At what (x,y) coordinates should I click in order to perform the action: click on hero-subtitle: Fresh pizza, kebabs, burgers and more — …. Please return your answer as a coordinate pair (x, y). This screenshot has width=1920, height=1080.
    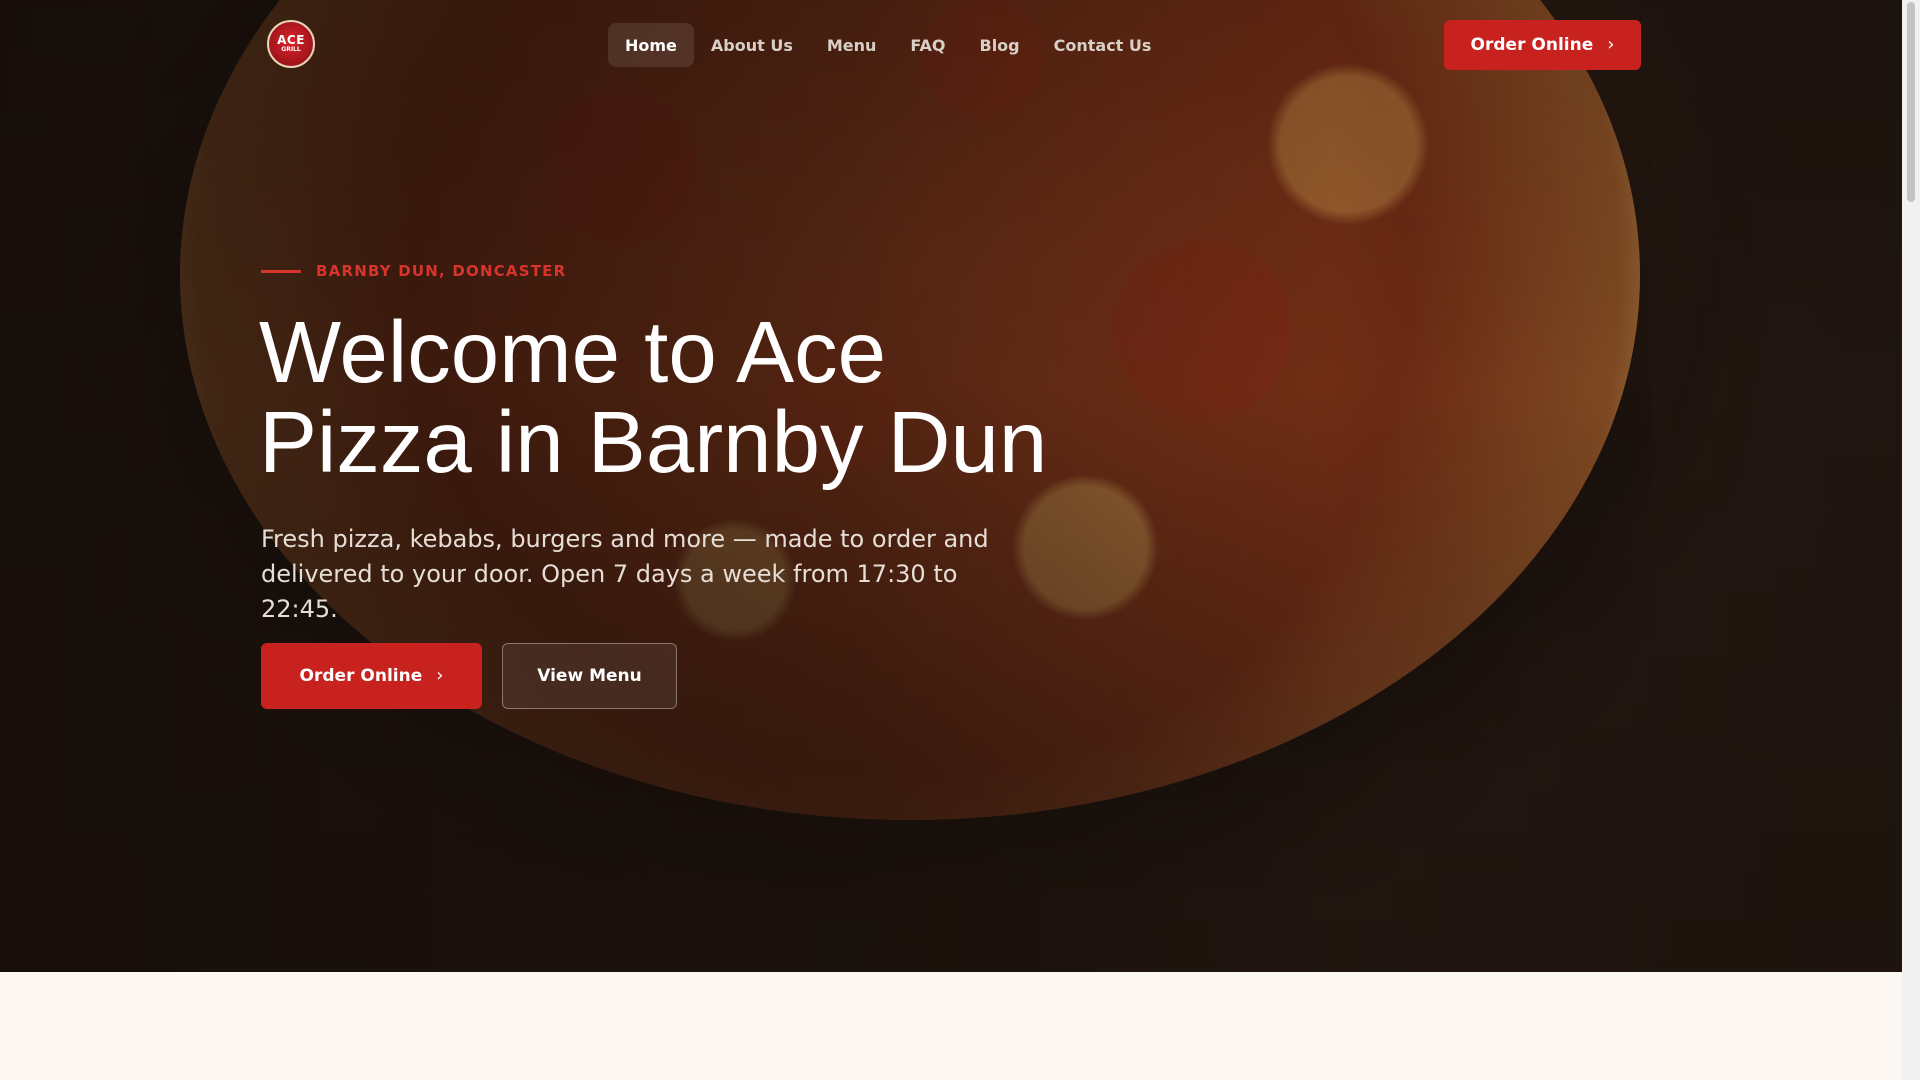
    Looking at the image, I should click on (625, 574).